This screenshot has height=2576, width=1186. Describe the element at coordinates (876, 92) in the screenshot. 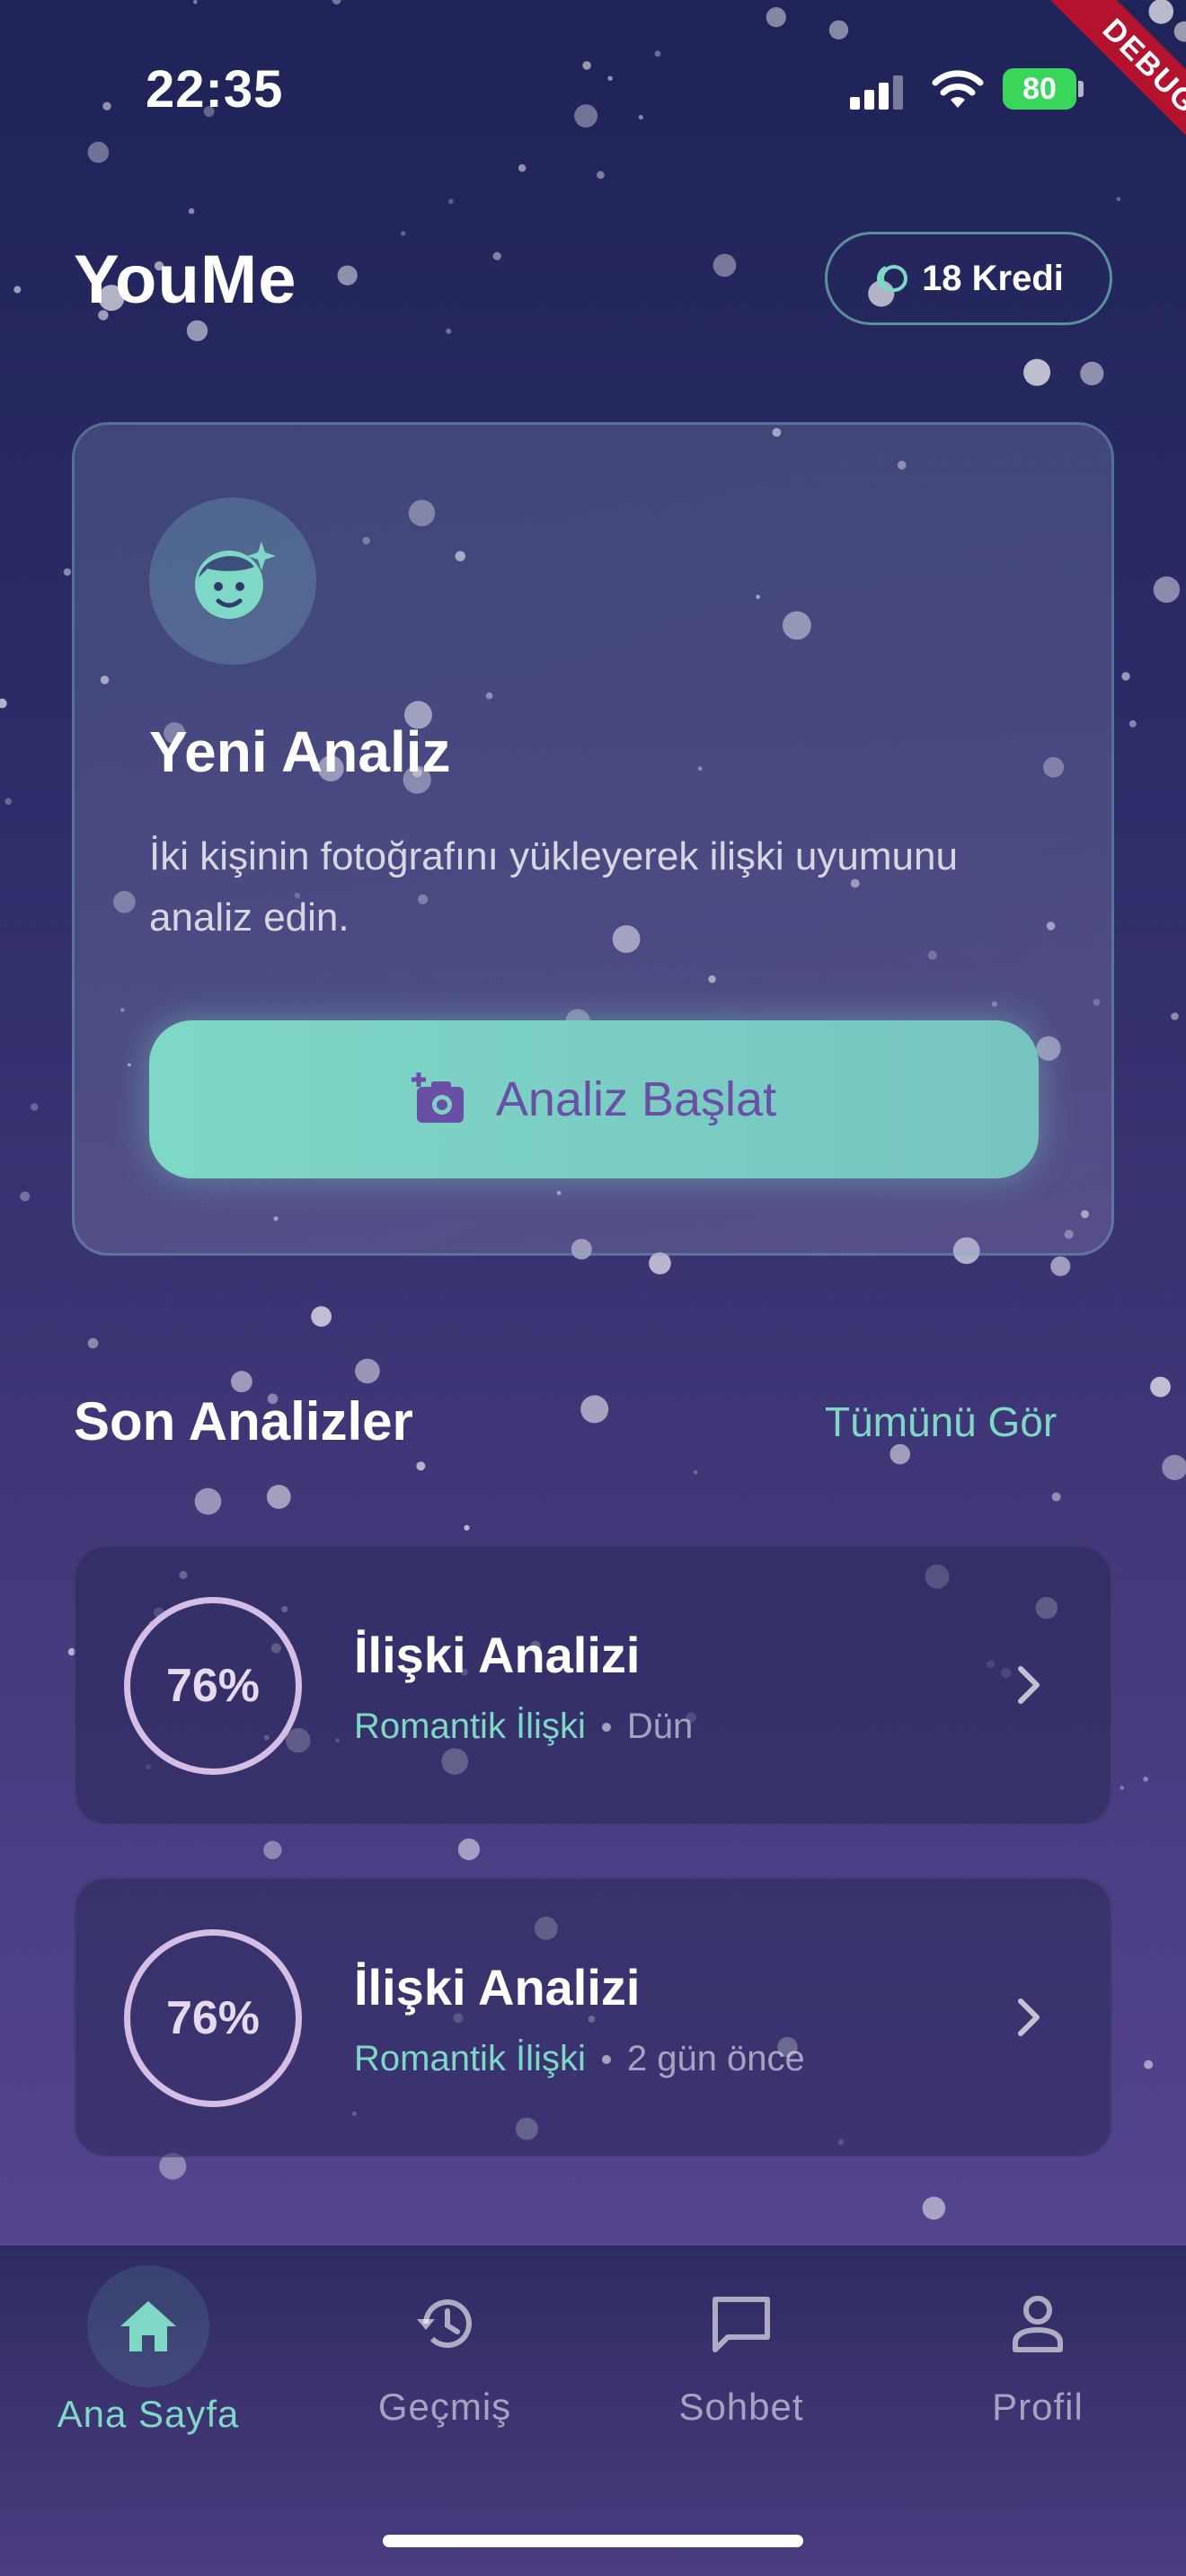

I see `cellular-signal-icon` at that location.